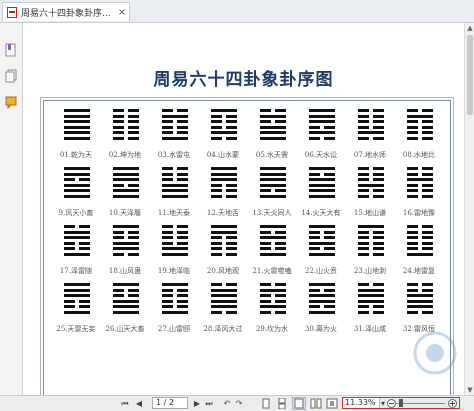 The image size is (474, 411). I want to click on scrollbar-thumb, so click(470, 75).